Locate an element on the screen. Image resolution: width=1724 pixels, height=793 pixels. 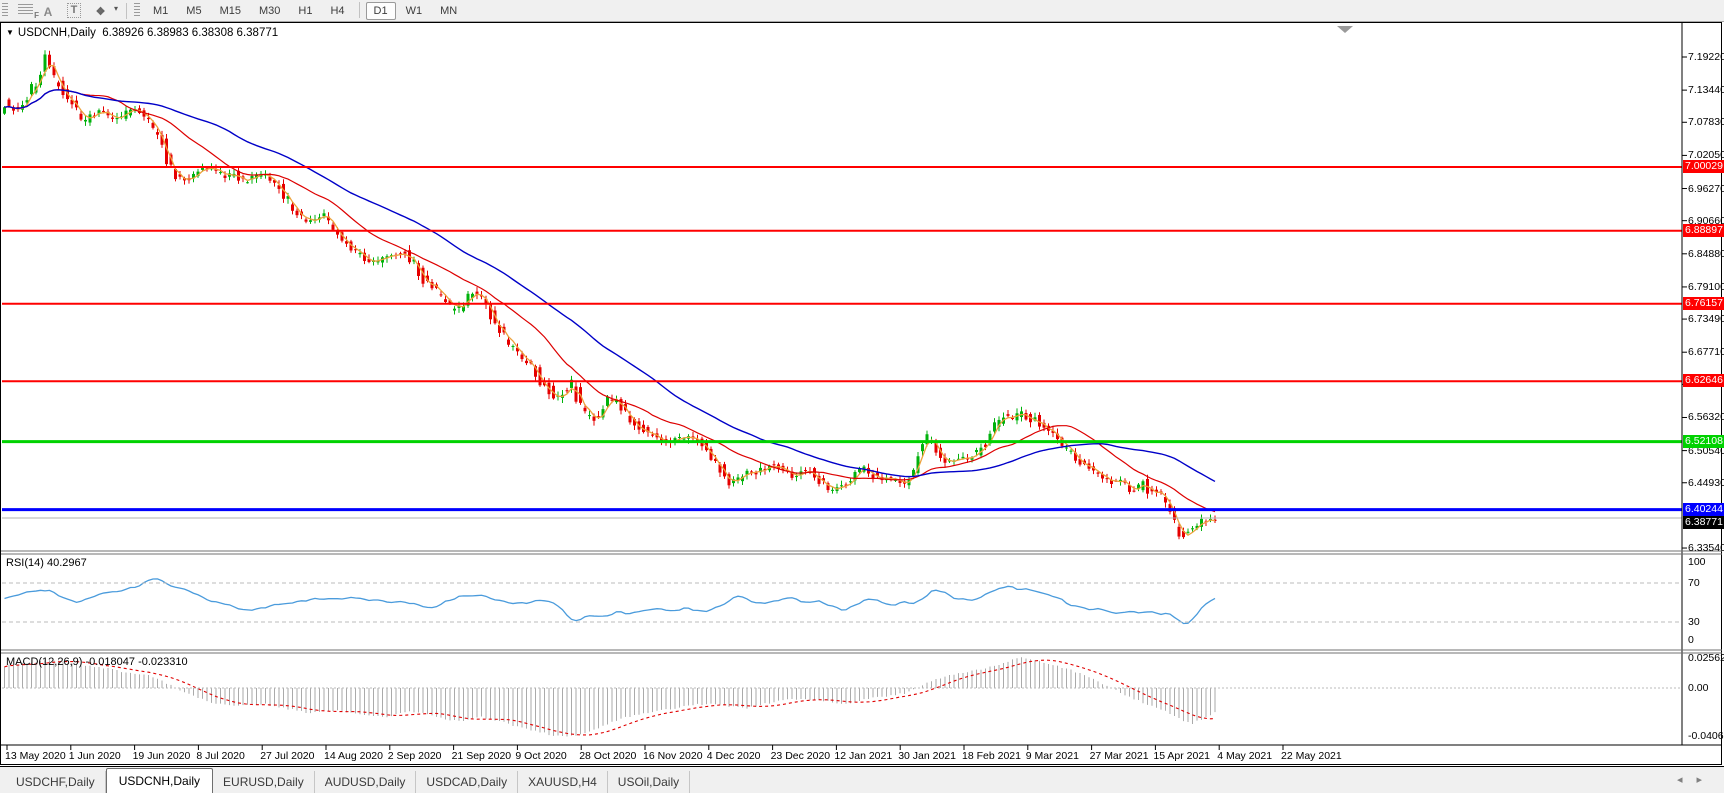
time-axis-label: 16 Nov 2020 is located at coordinates (673, 756).